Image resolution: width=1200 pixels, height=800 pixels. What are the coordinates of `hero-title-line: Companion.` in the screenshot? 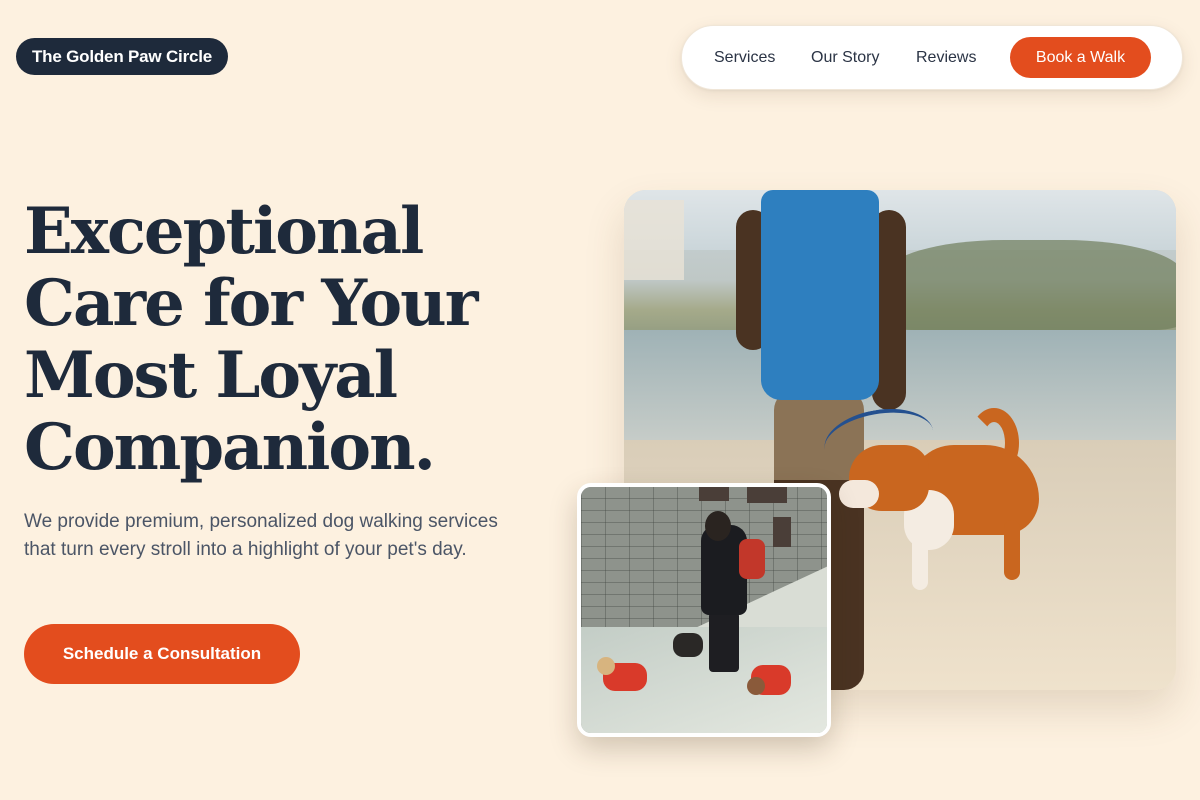 It's located at (230, 447).